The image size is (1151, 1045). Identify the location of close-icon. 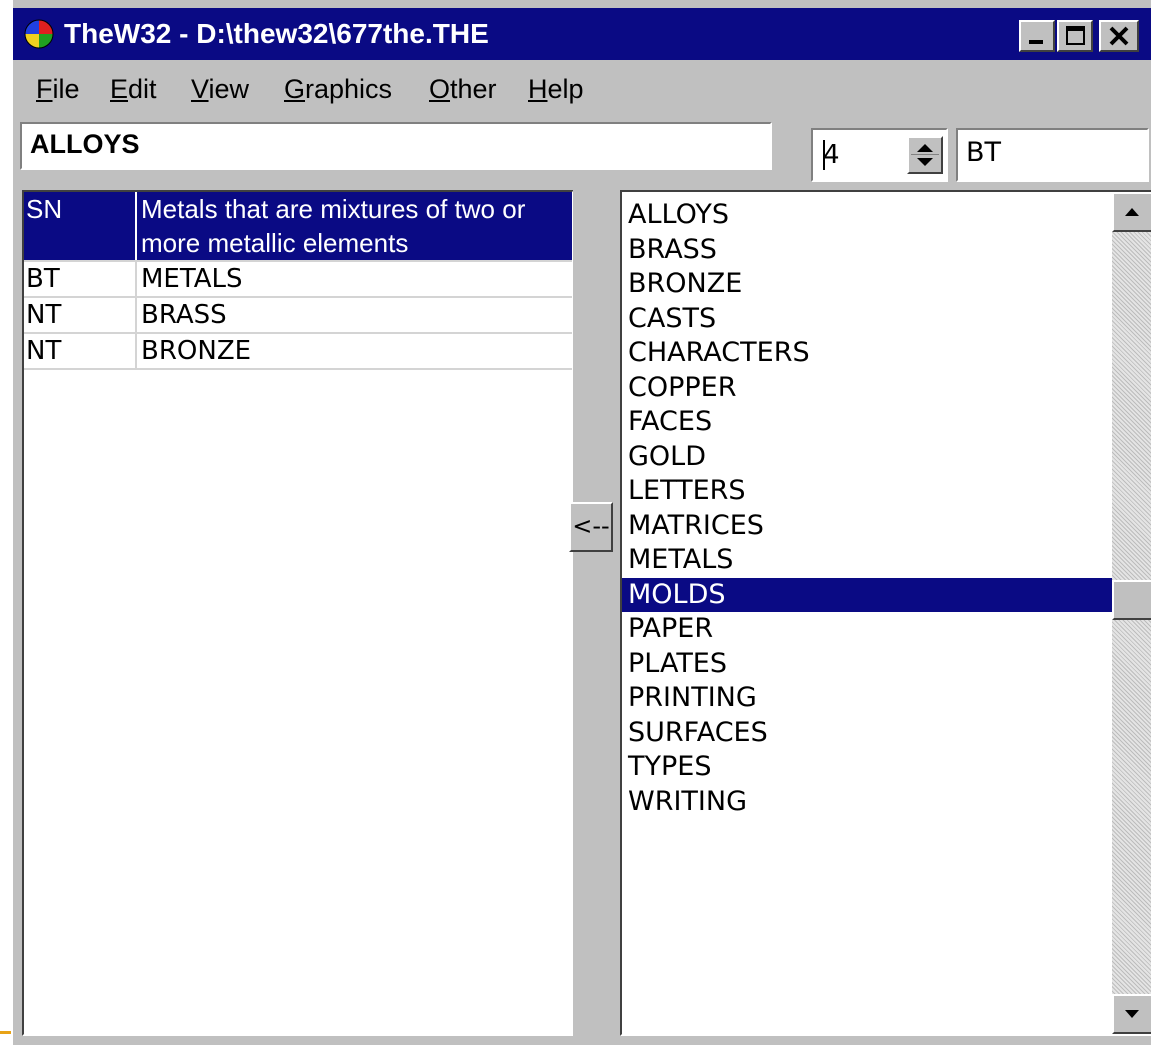
(1119, 36).